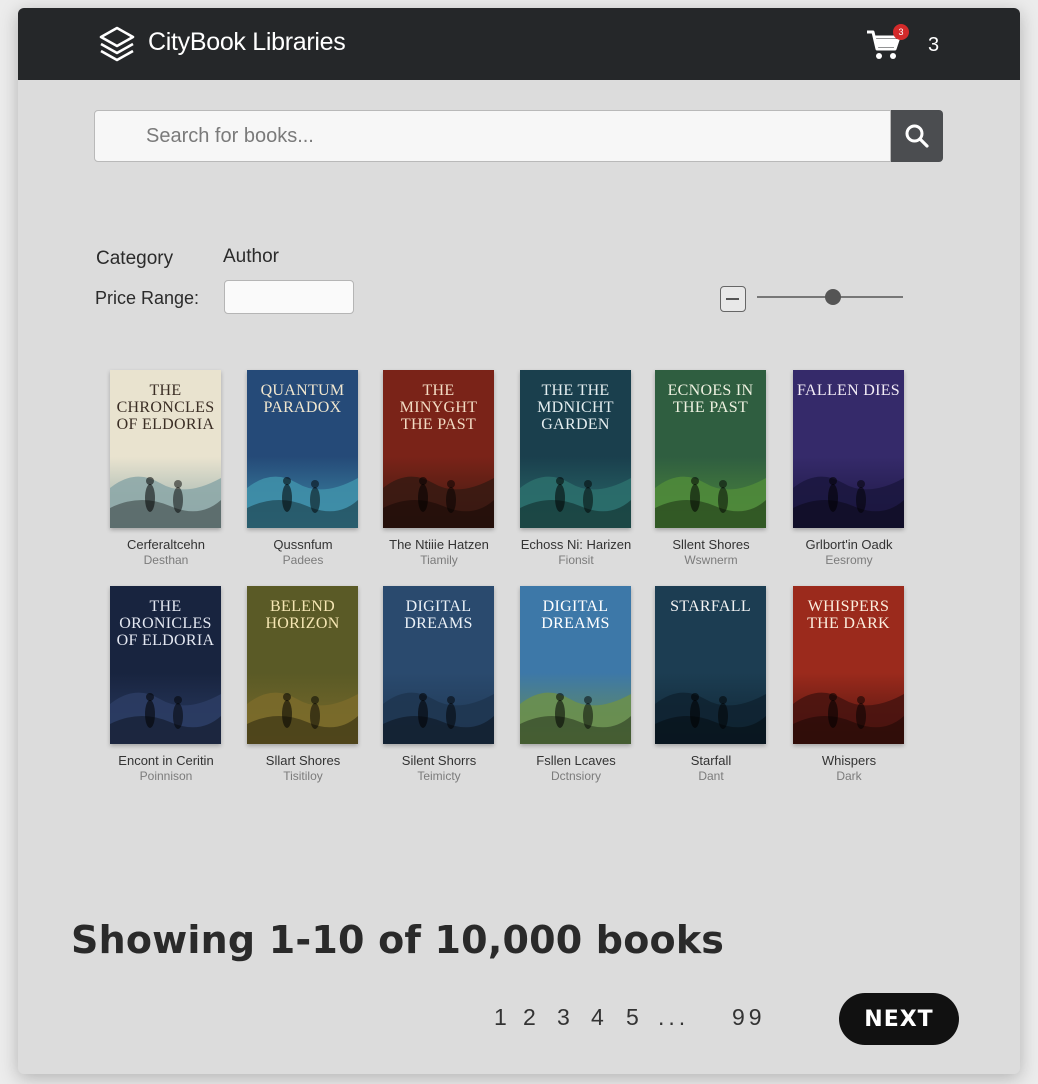 This screenshot has height=1084, width=1038. Describe the element at coordinates (166, 544) in the screenshot. I see `book-title: Cerferaltcehn` at that location.